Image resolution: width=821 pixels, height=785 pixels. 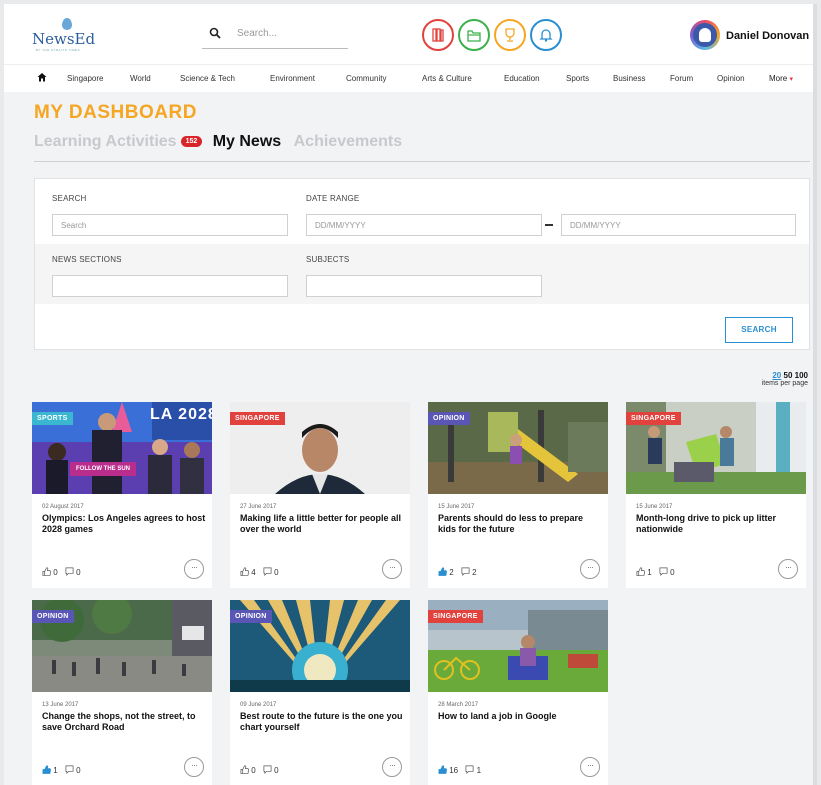 I want to click on library-button, so click(x=438, y=35).